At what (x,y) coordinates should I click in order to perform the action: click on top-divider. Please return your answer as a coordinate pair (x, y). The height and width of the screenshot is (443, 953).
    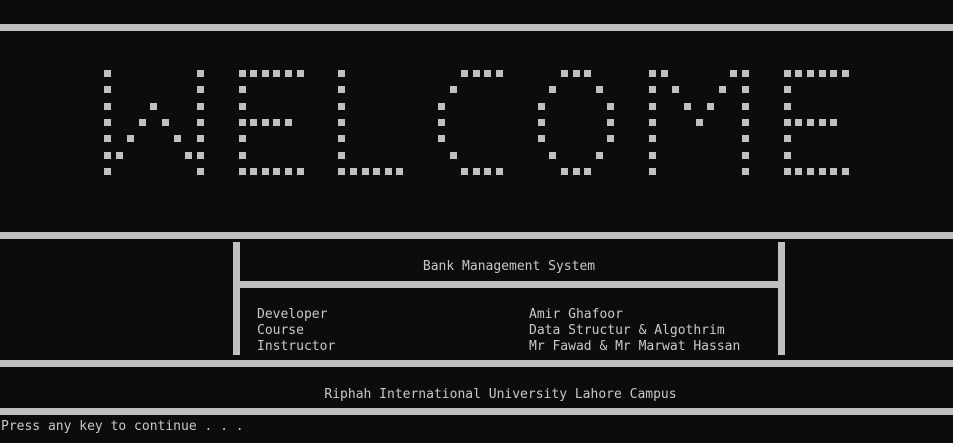
    Looking at the image, I should click on (476, 27).